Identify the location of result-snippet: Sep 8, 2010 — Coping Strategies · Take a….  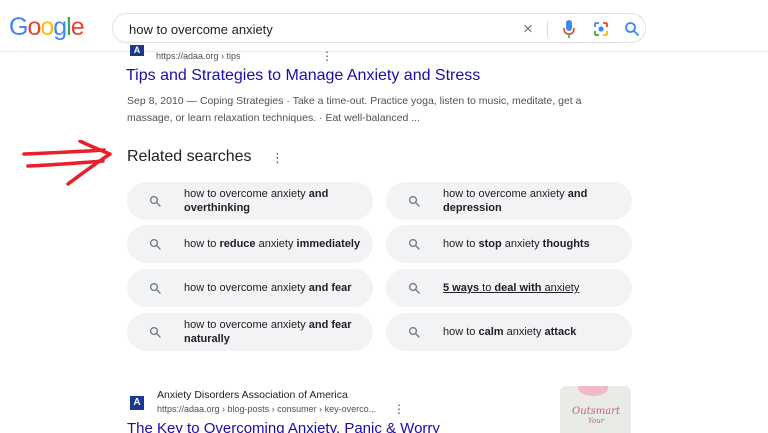
(354, 109).